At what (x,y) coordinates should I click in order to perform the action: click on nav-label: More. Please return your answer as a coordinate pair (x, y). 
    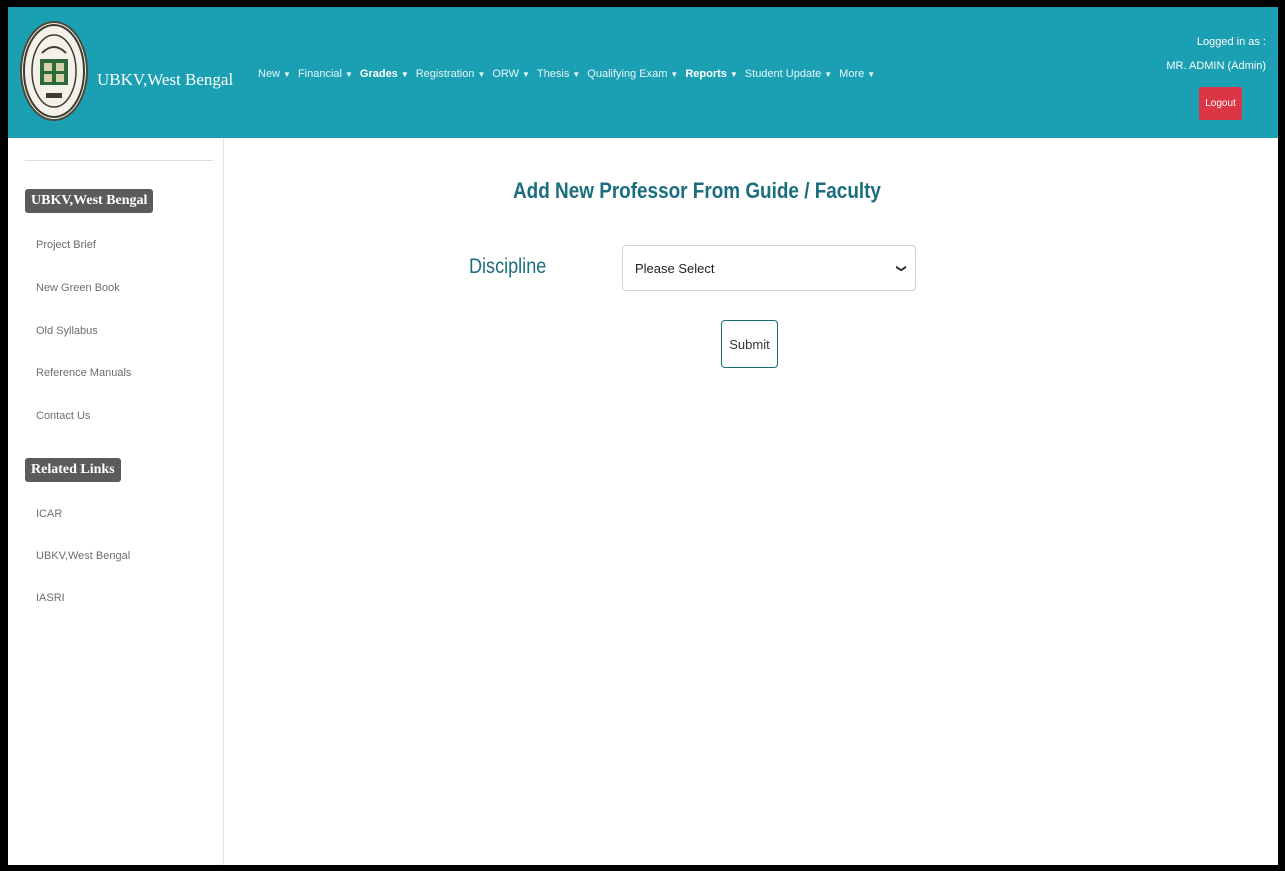
    Looking at the image, I should click on (852, 74).